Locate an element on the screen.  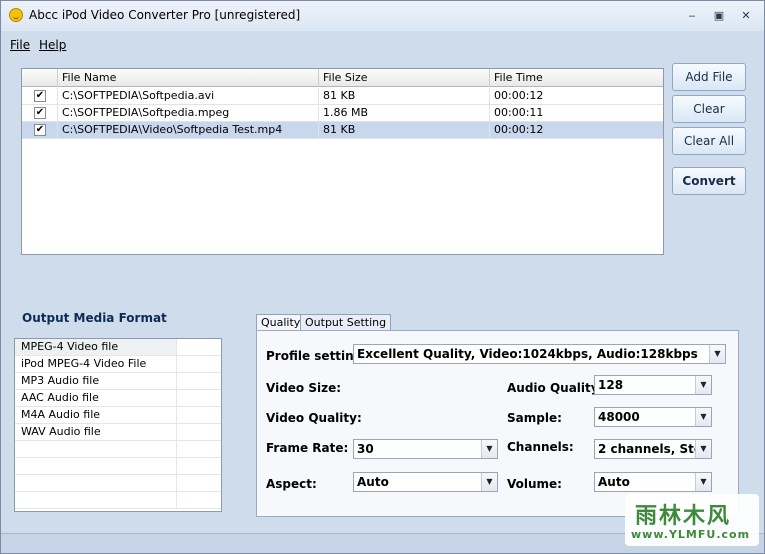
tab-output-setting: Output Setting is located at coordinates (346, 322).